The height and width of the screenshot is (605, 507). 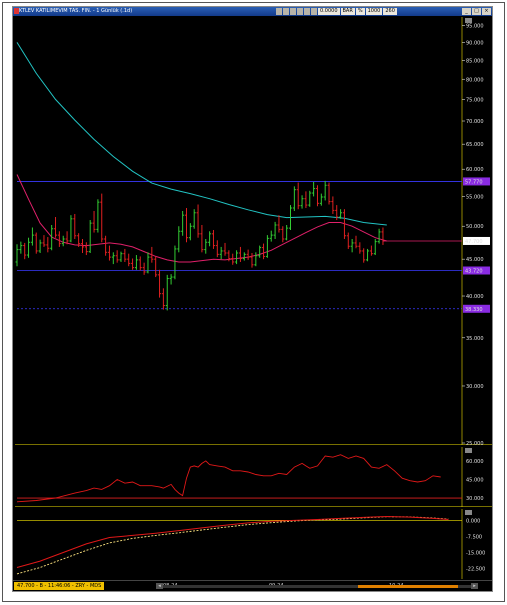 What do you see at coordinates (476, 11) in the screenshot?
I see `maximize-button: □` at bounding box center [476, 11].